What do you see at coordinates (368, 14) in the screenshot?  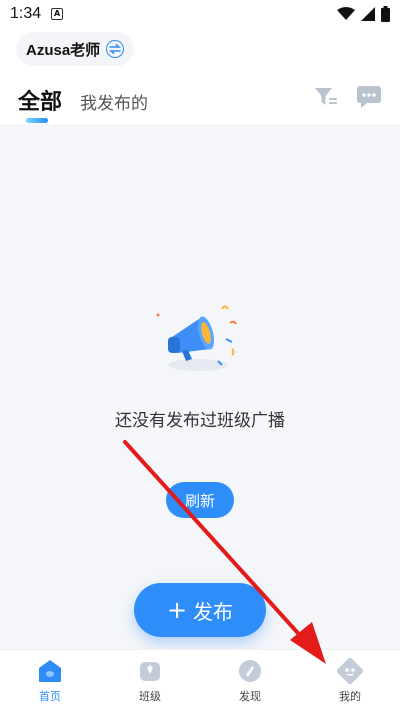 I see `signal-icon` at bounding box center [368, 14].